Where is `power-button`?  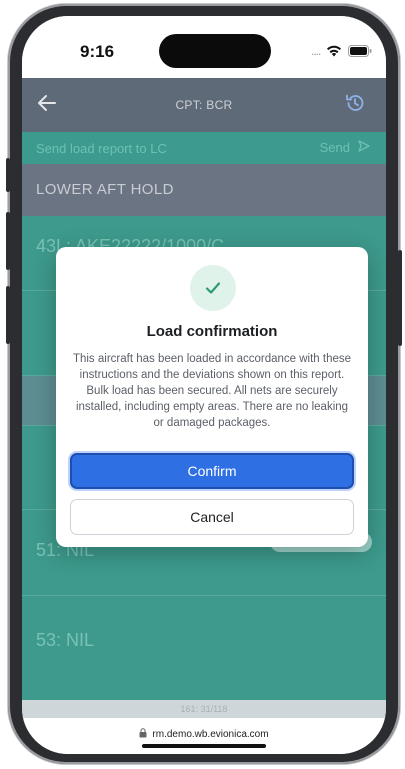 power-button is located at coordinates (400, 298).